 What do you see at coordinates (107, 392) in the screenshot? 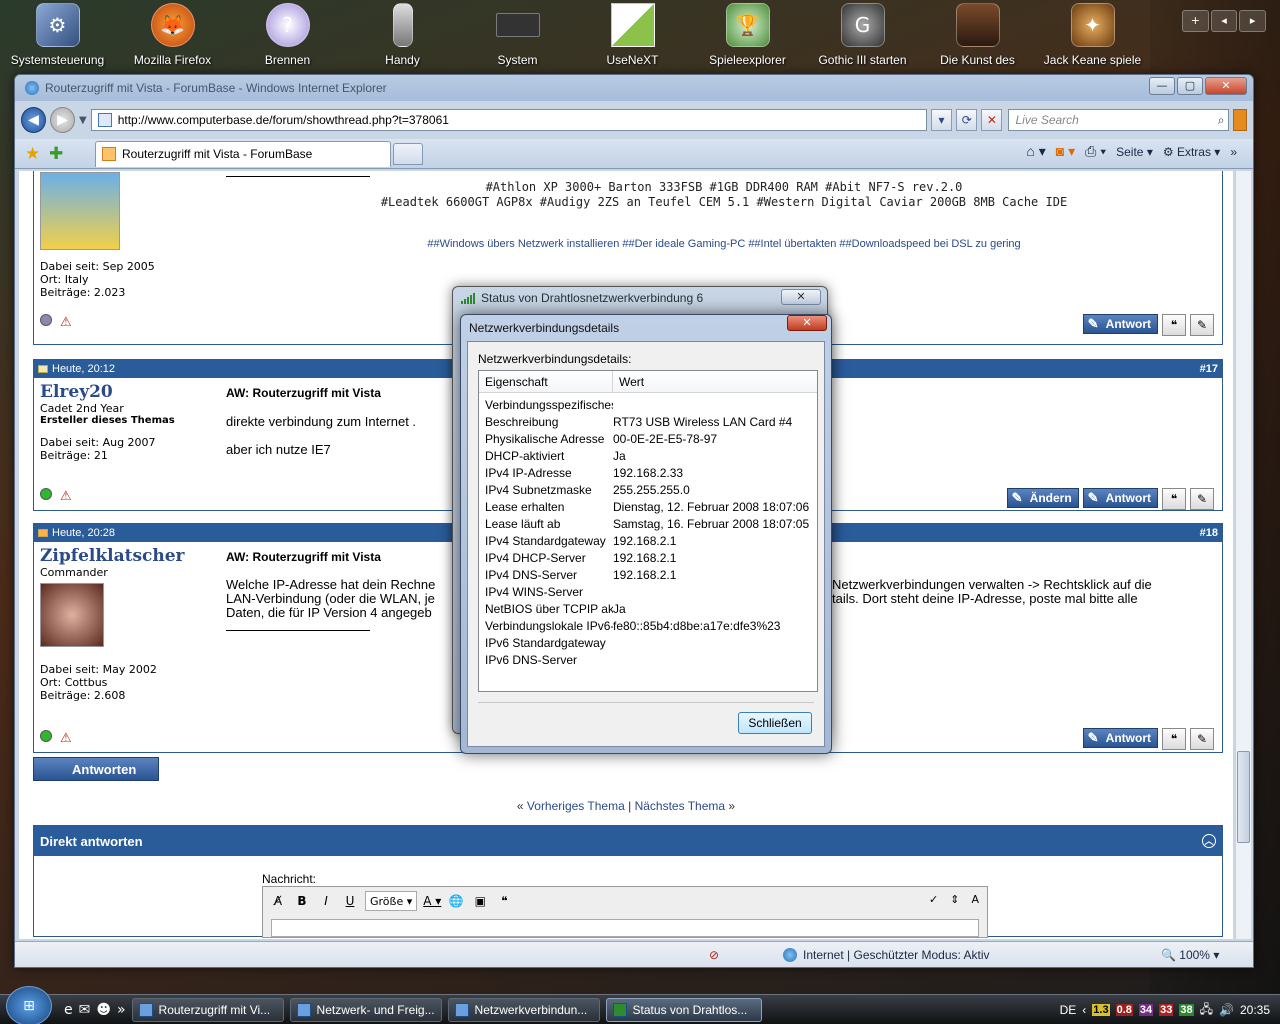
I see `username: Elrey20` at bounding box center [107, 392].